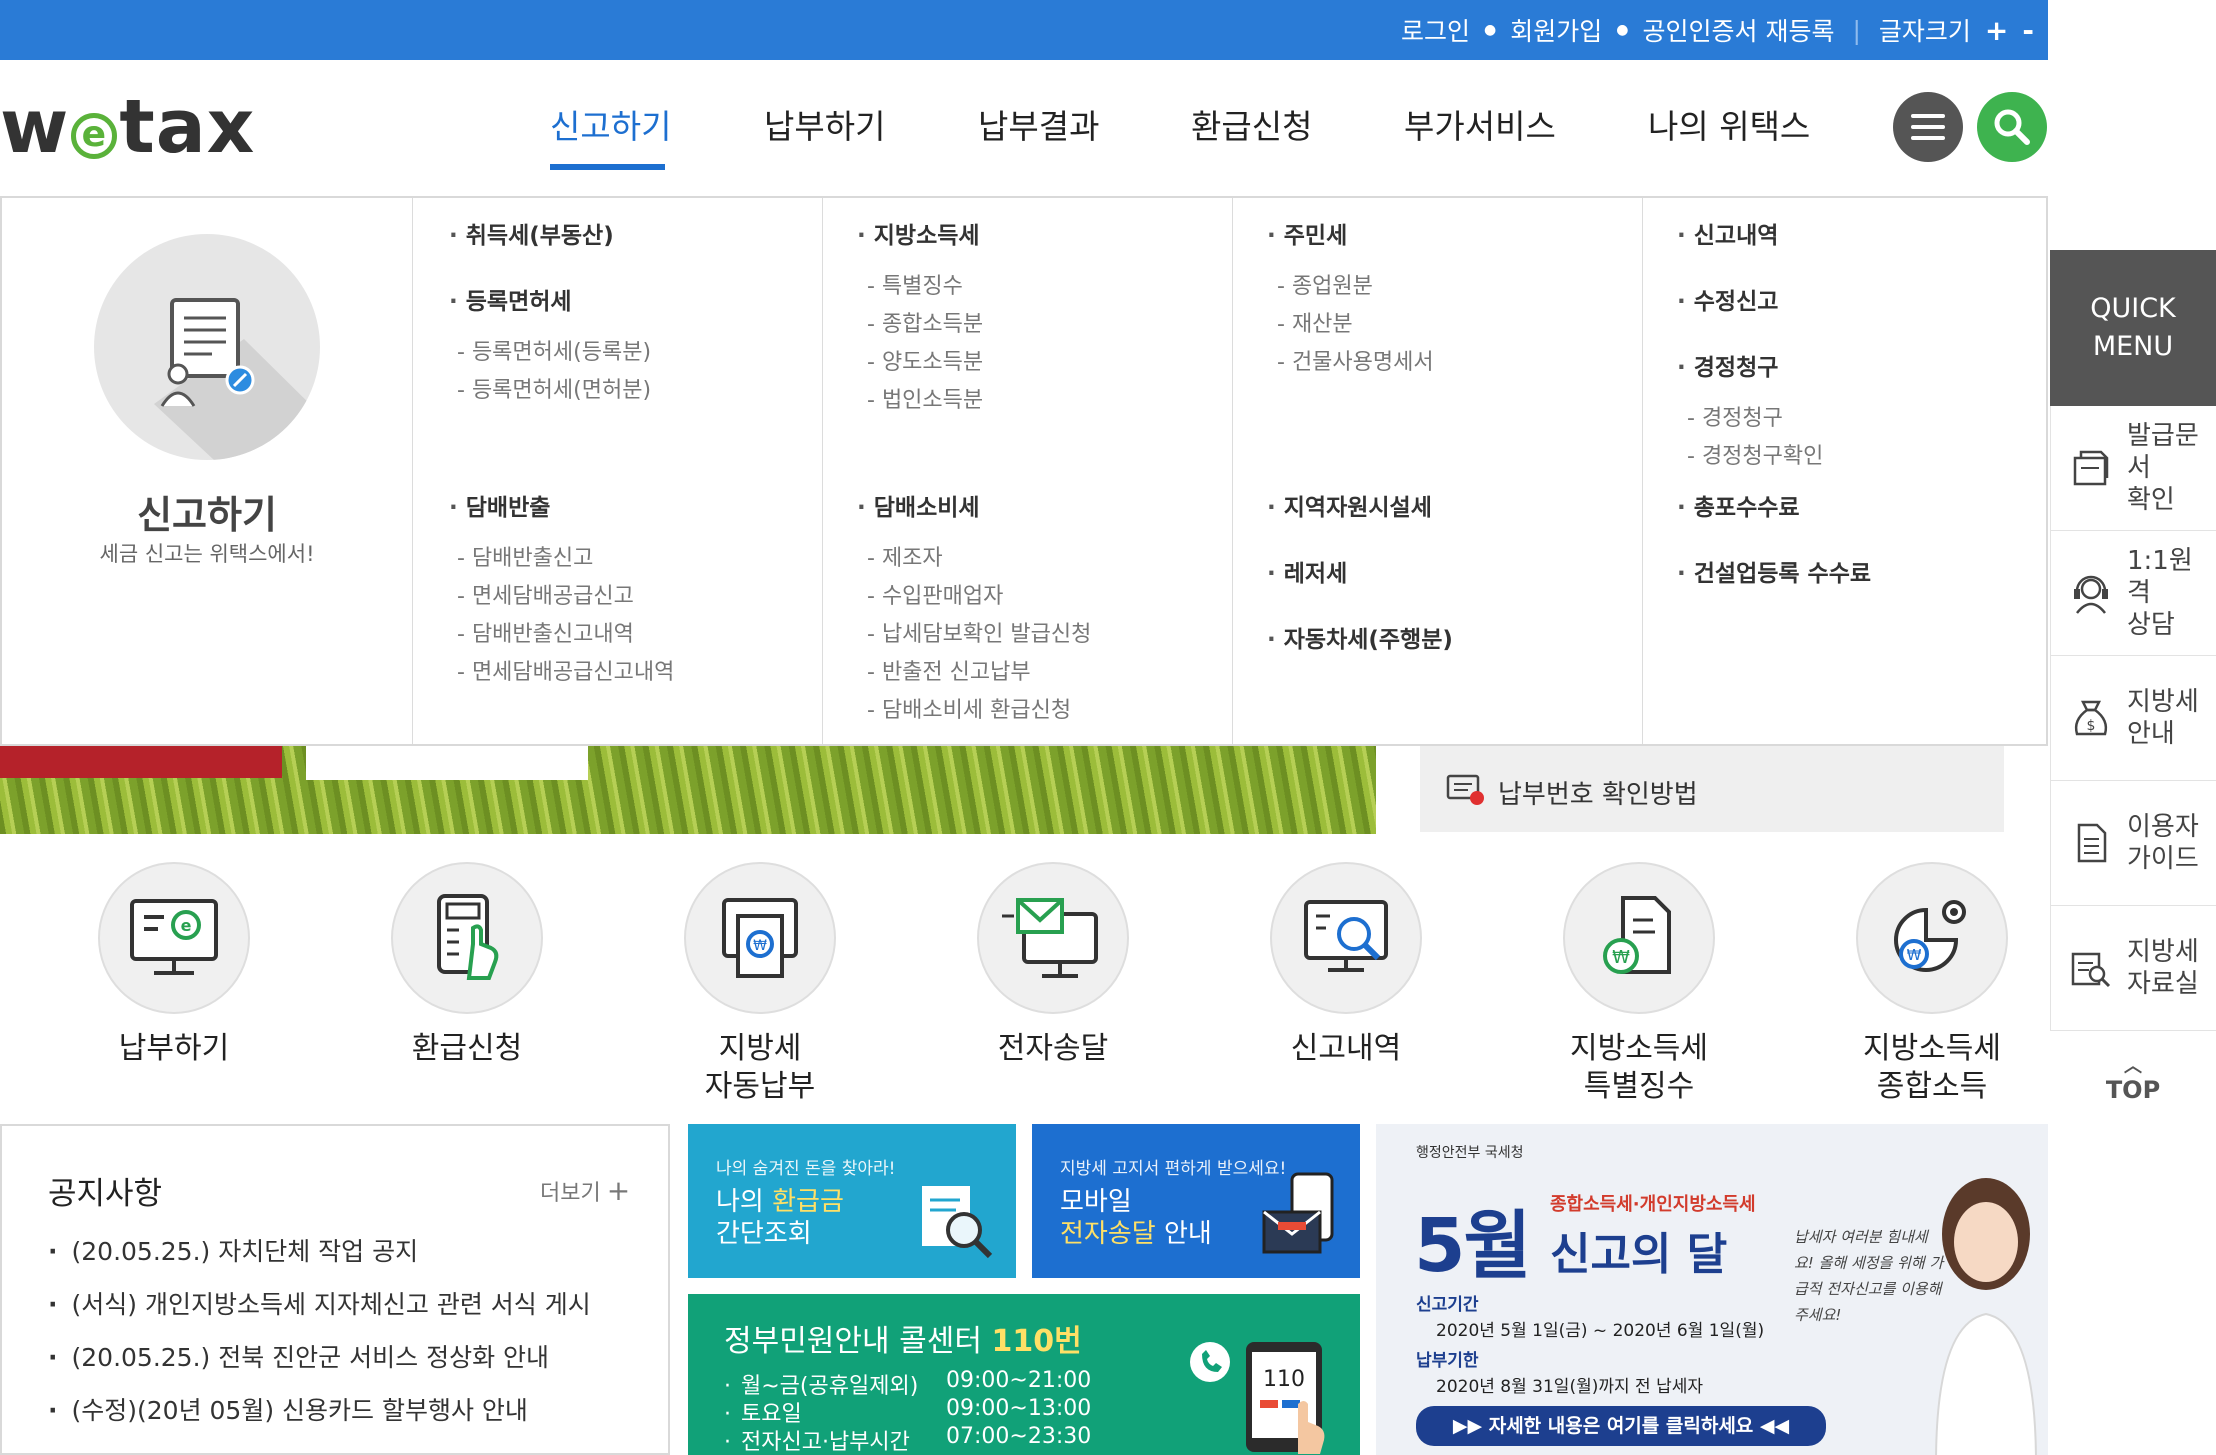 The width and height of the screenshot is (2216, 1455). I want to click on headset-icon, so click(2091, 594).